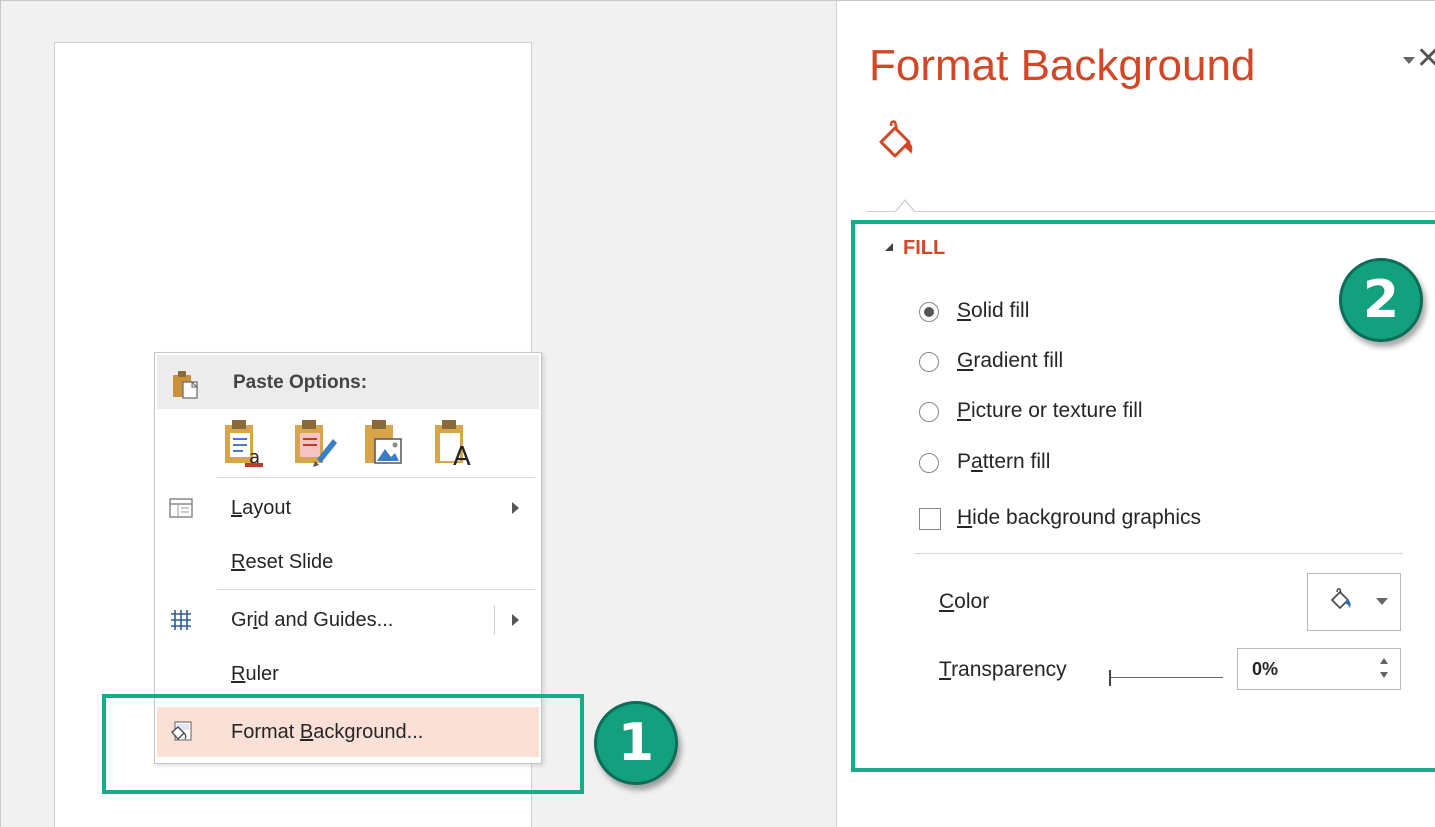  I want to click on menu-item-layout: Layout, so click(348, 508).